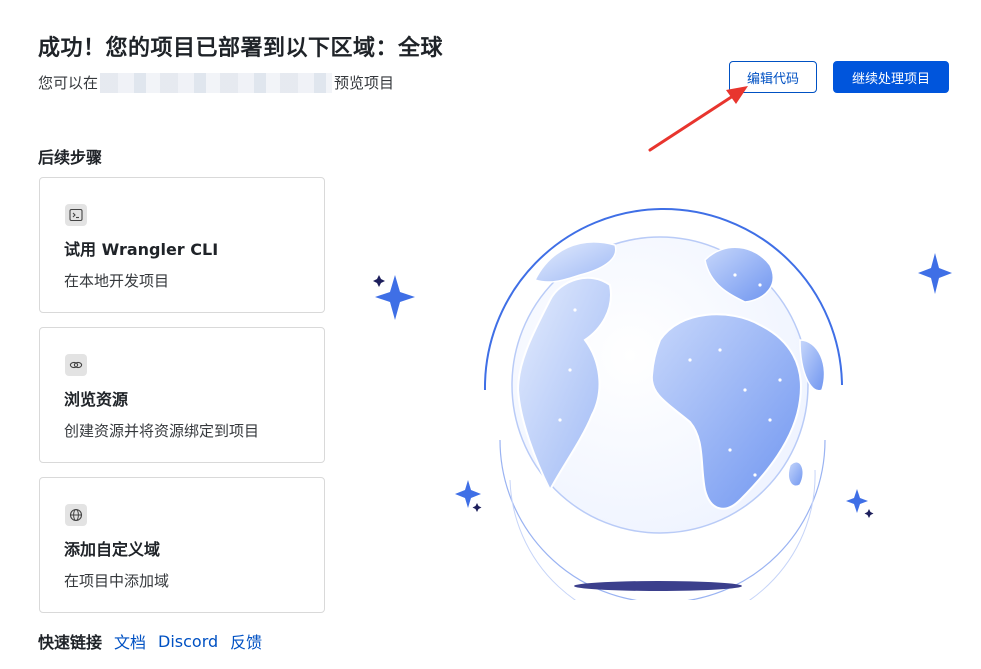 Image resolution: width=981 pixels, height=669 pixels. I want to click on next-steps-heading: 后续步骤, so click(70, 157).